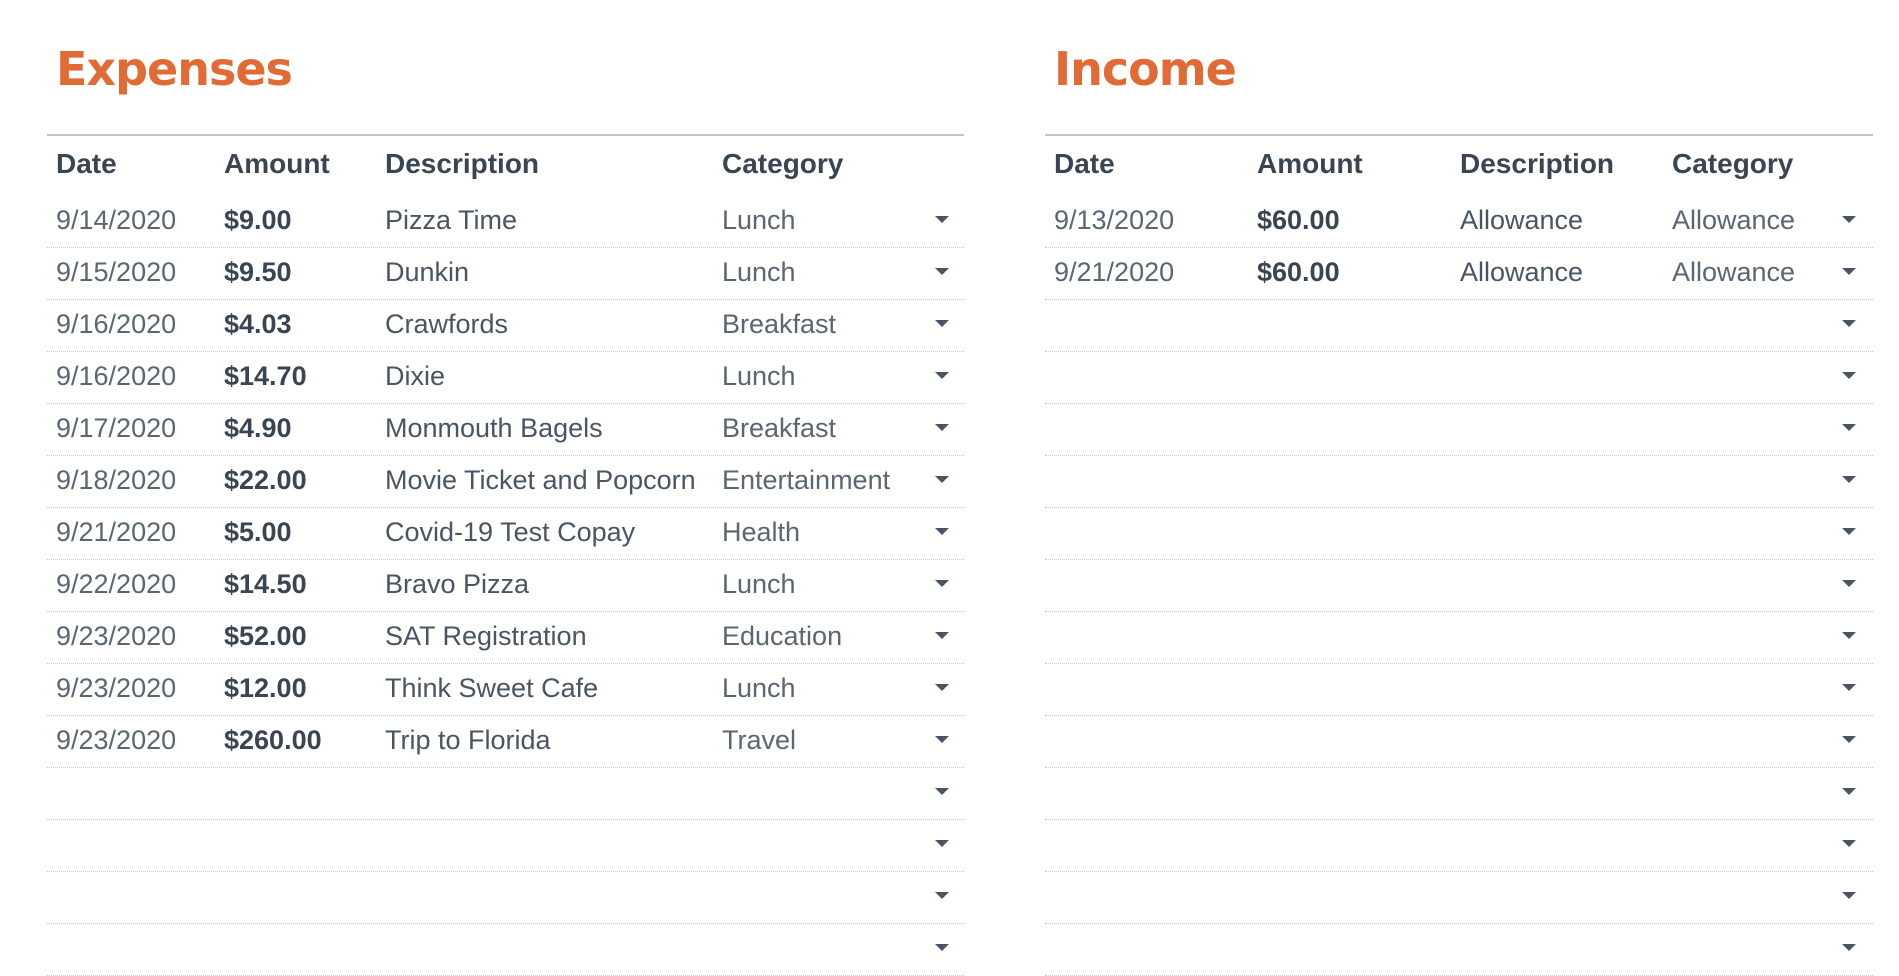  What do you see at coordinates (491, 688) in the screenshot?
I see `description-cell: Think Sweet Cafe` at bounding box center [491, 688].